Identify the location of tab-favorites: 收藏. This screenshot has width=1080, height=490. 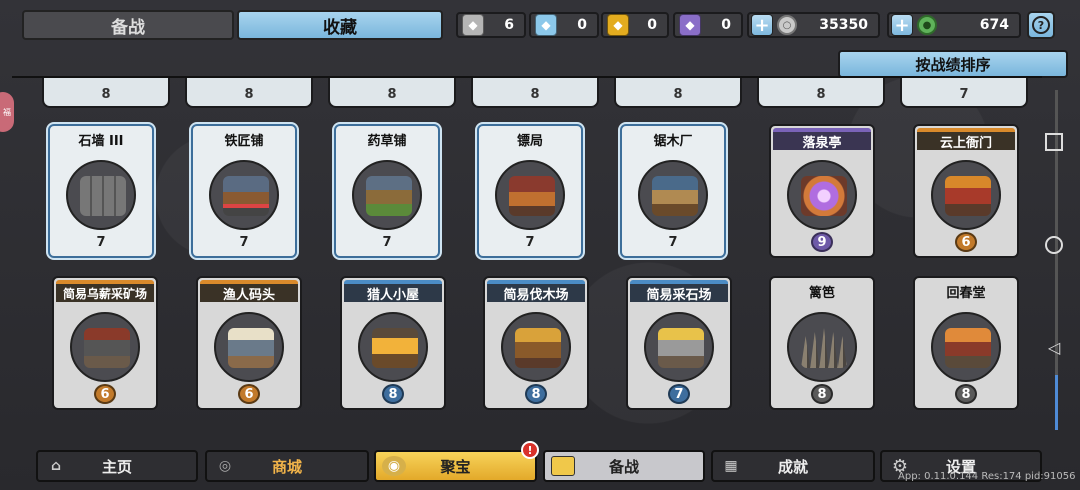
(340, 25).